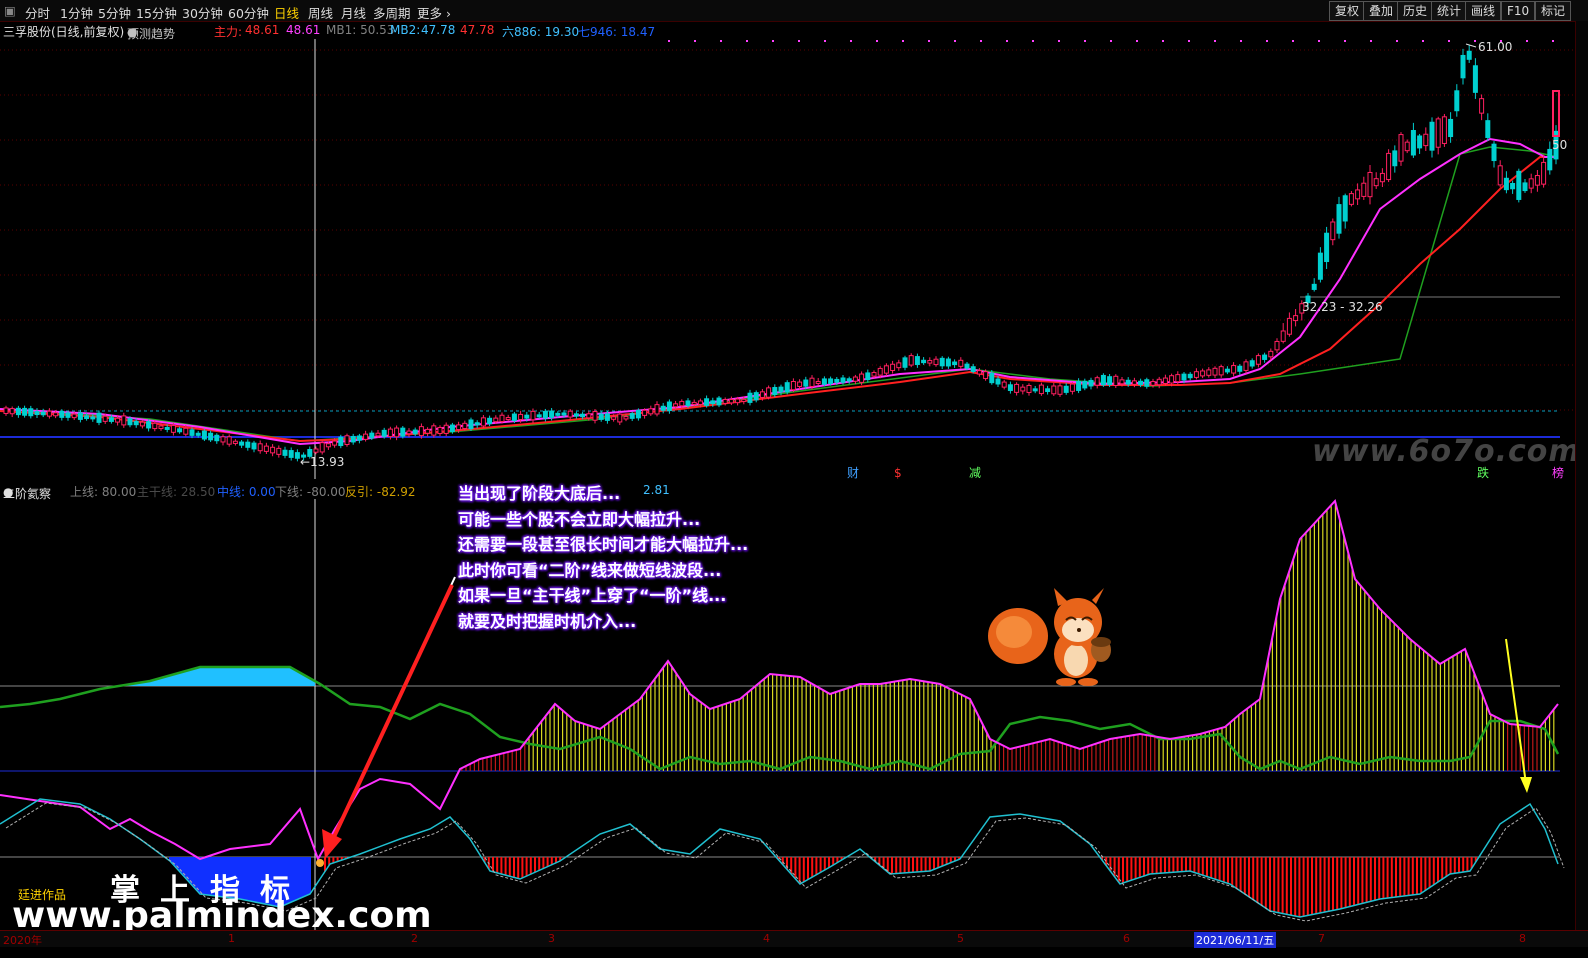 The width and height of the screenshot is (1588, 958). I want to click on period-more: 更多 ›, so click(434, 12).